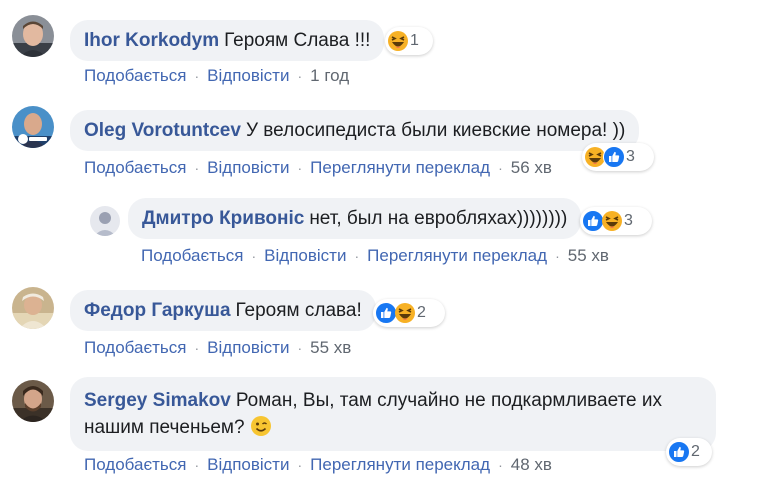 The width and height of the screenshot is (758, 494). Describe the element at coordinates (435, 130) in the screenshot. I see `comment-text: У велосипедиста были киевские номера! ))` at that location.